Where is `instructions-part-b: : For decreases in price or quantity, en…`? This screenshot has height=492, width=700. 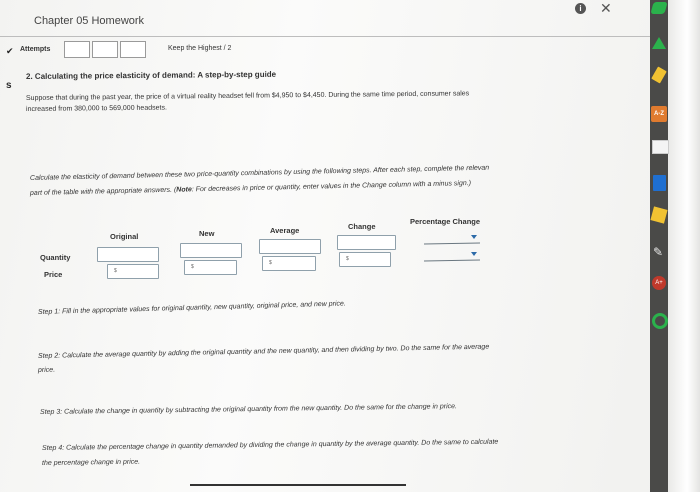 instructions-part-b: : For decreases in price or quantity, en… is located at coordinates (331, 186).